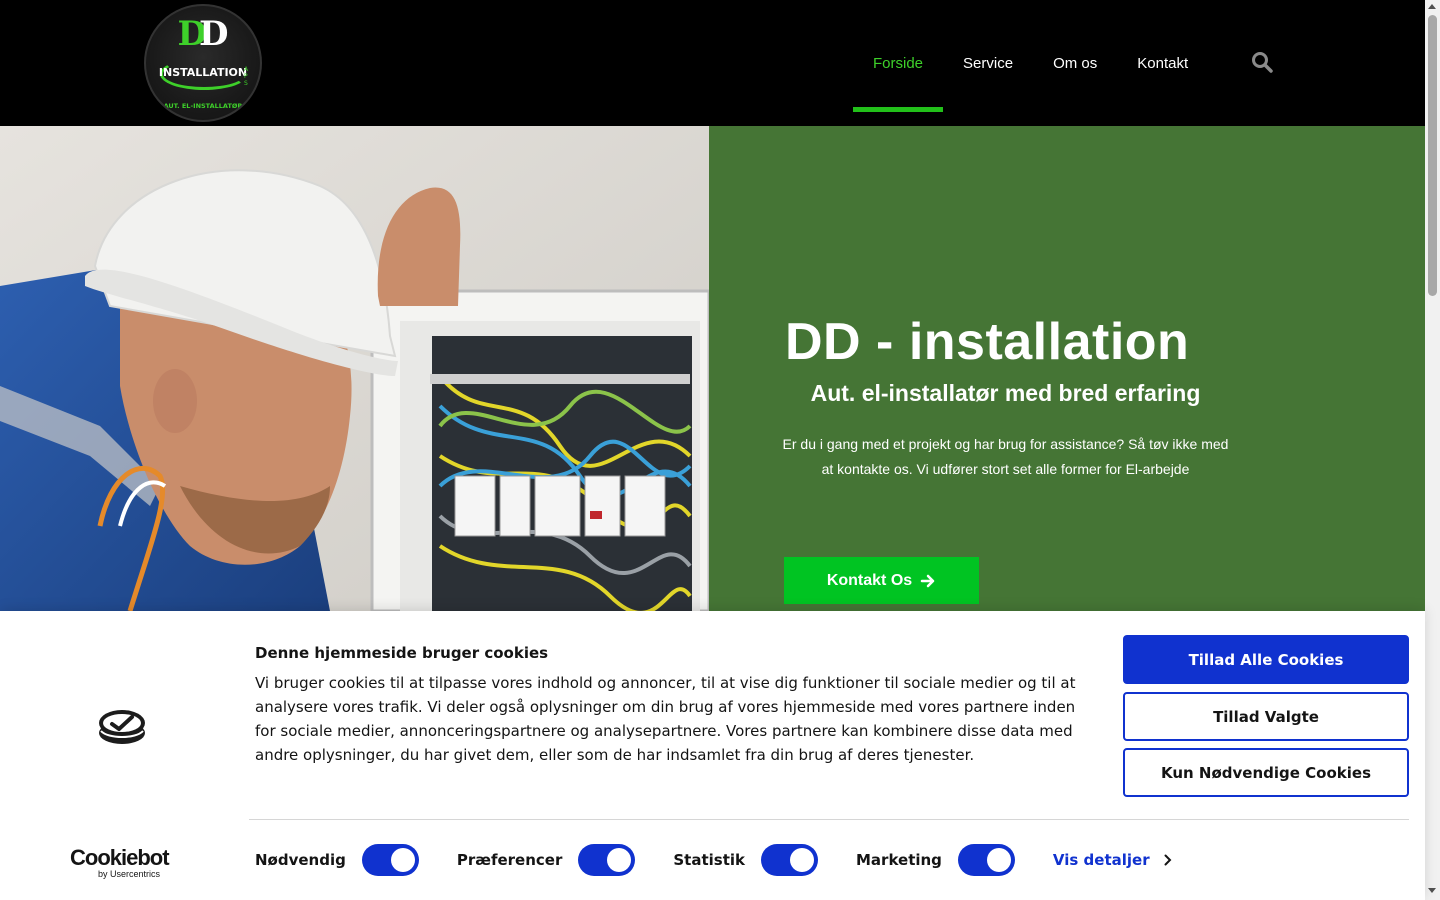 The width and height of the screenshot is (1440, 900). I want to click on contact-us-button: Kontakt Os, so click(881, 580).